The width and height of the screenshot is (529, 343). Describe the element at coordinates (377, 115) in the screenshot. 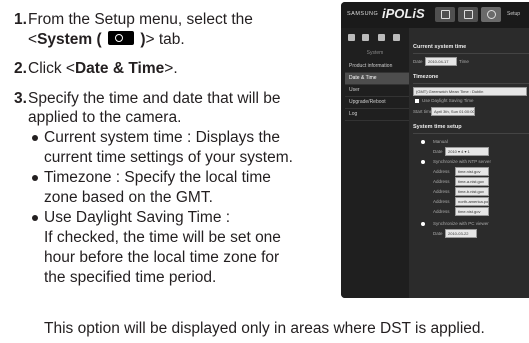

I see `sidebar-item-log: Log` at that location.